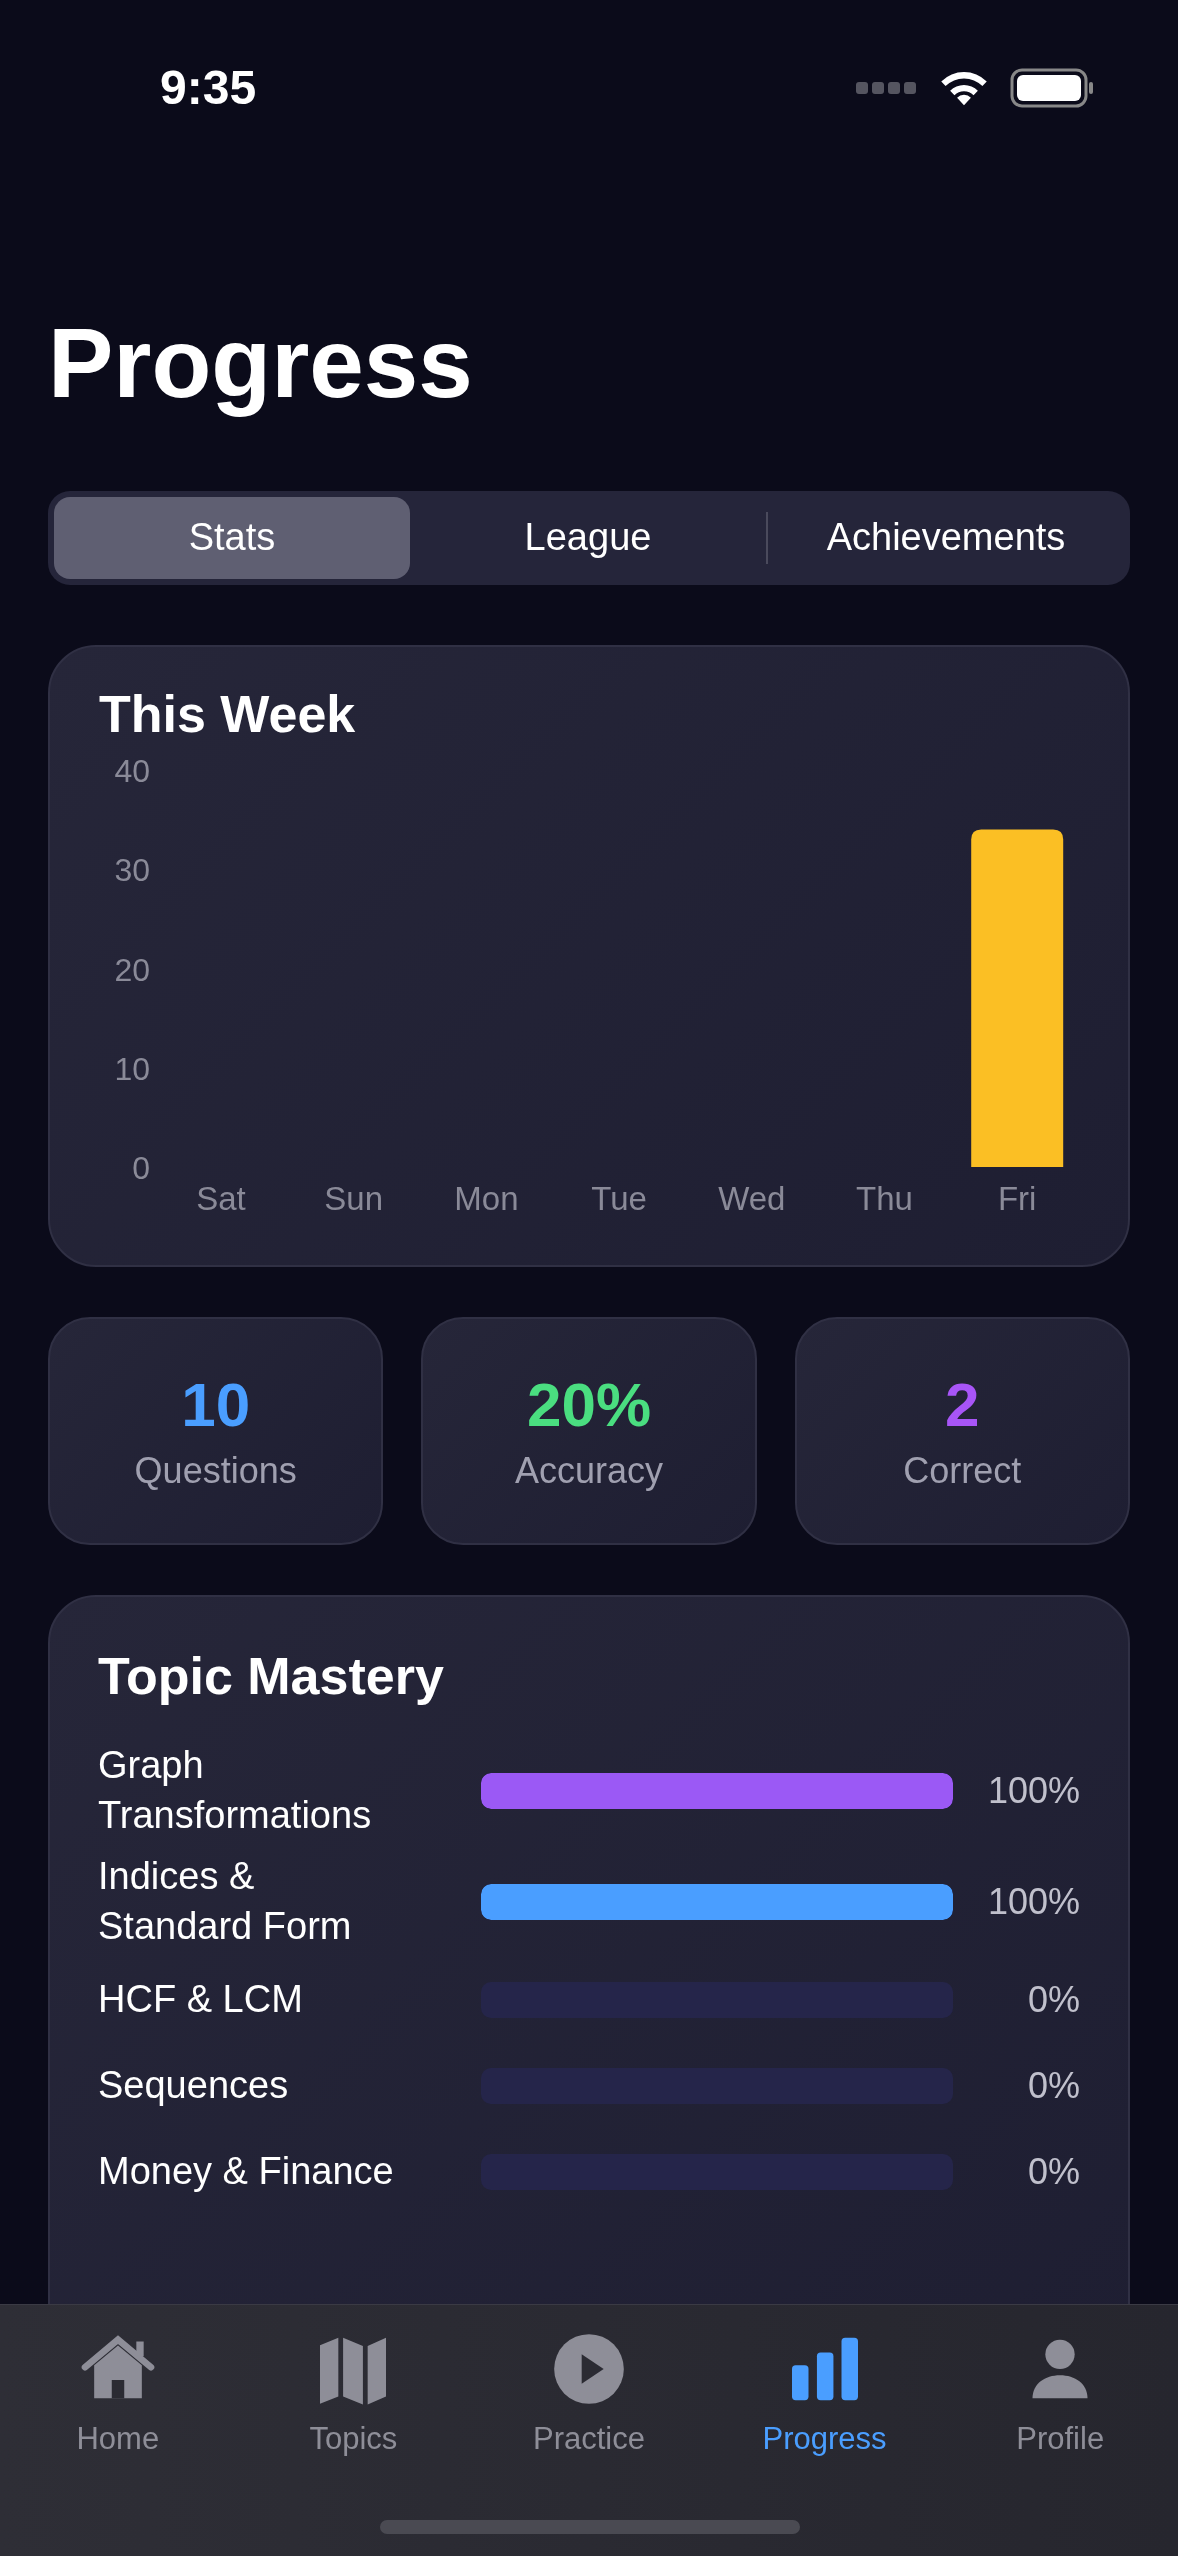  Describe the element at coordinates (201, 2000) in the screenshot. I see `topic-name: HCF & LCM` at that location.